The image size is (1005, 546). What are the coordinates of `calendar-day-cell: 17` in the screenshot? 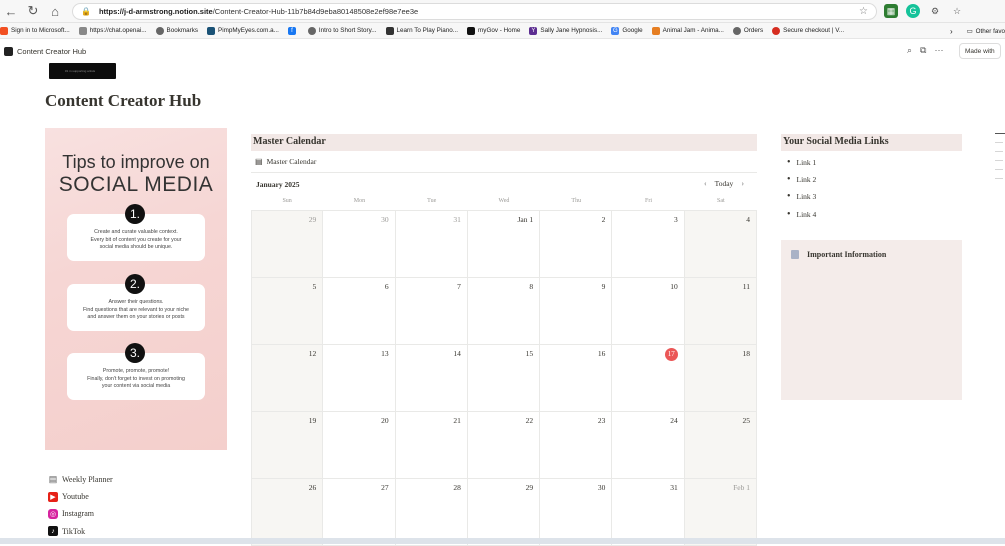 It's located at (648, 378).